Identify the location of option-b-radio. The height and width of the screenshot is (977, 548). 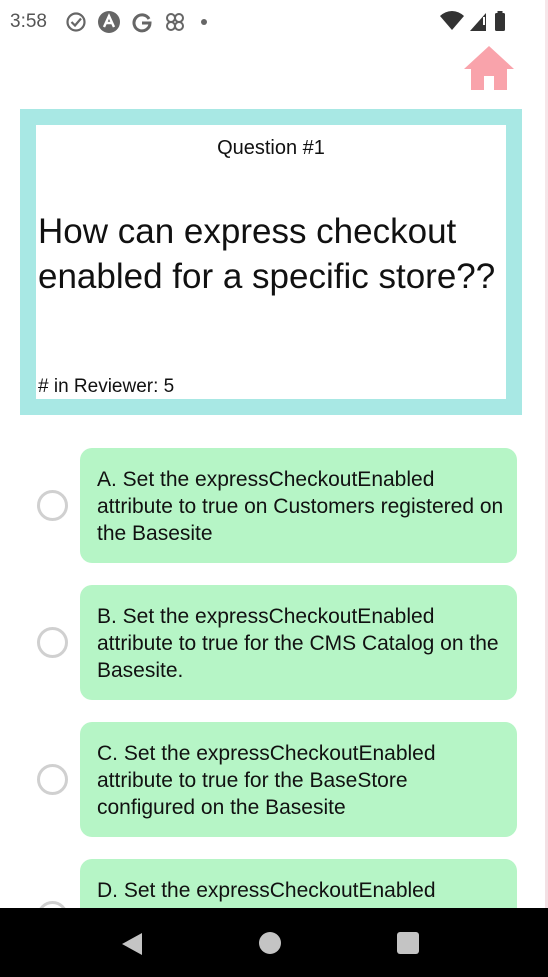
(52, 642).